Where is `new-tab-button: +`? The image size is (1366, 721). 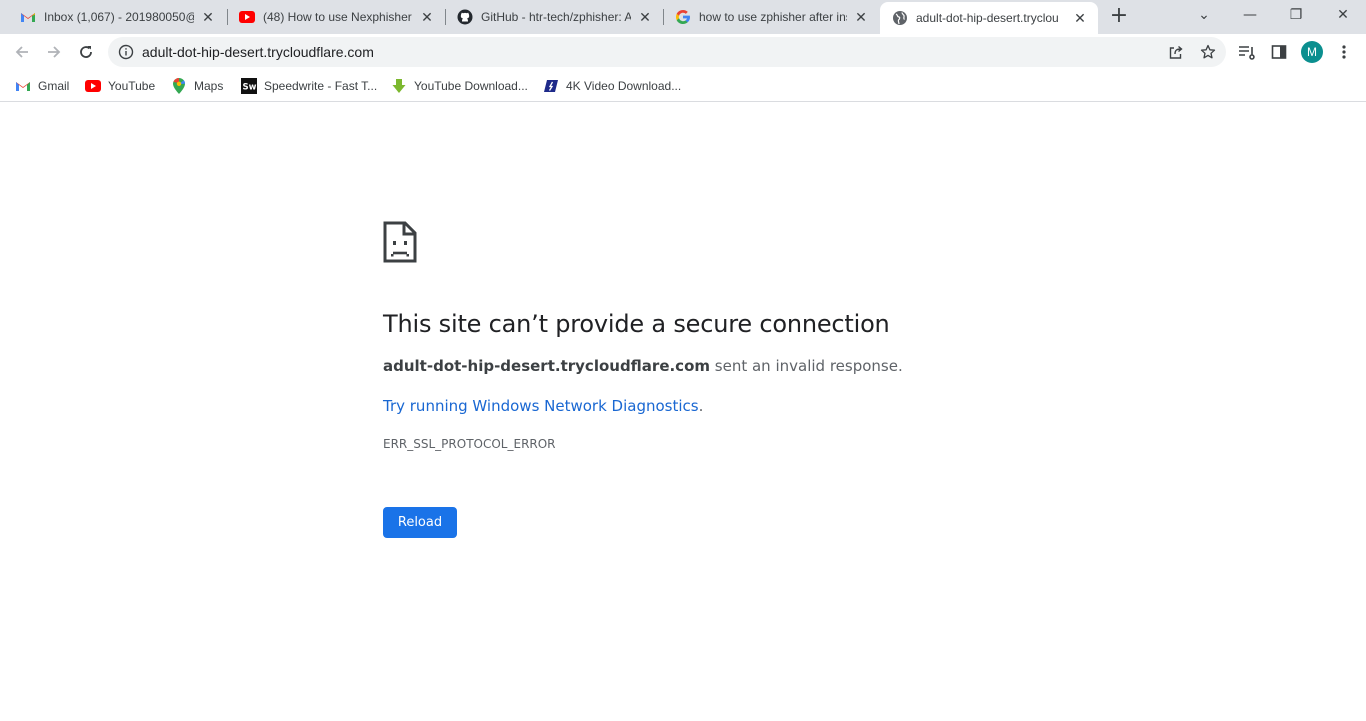 new-tab-button: + is located at coordinates (1119, 16).